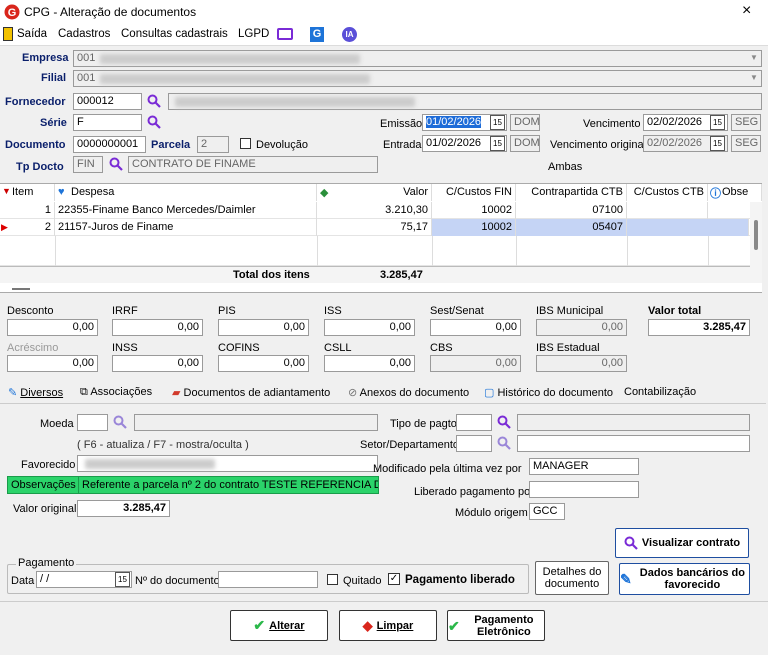 The width and height of the screenshot is (768, 655). Describe the element at coordinates (548, 392) in the screenshot. I see `tab-historico: ▢ Histórico do documento` at that location.